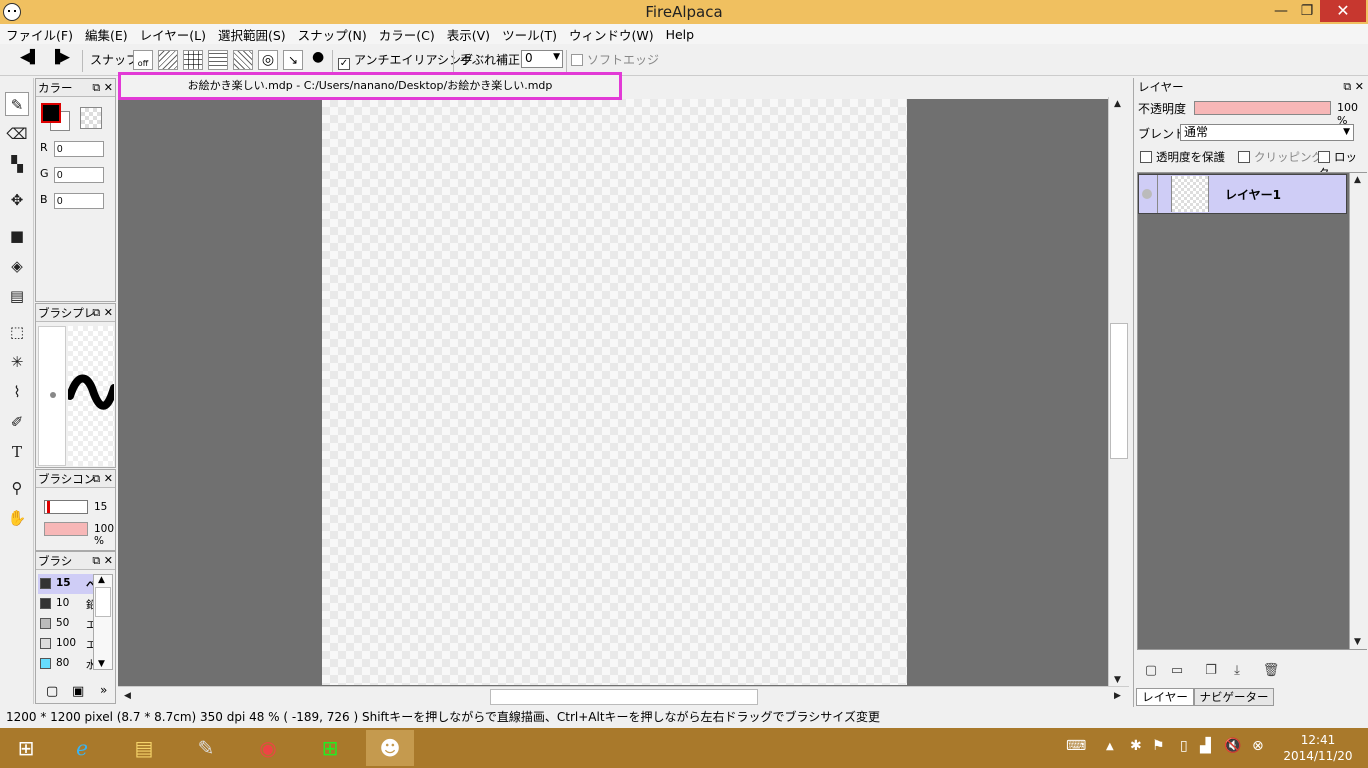 The image size is (1368, 768). I want to click on softedge-check-box, so click(577, 60).